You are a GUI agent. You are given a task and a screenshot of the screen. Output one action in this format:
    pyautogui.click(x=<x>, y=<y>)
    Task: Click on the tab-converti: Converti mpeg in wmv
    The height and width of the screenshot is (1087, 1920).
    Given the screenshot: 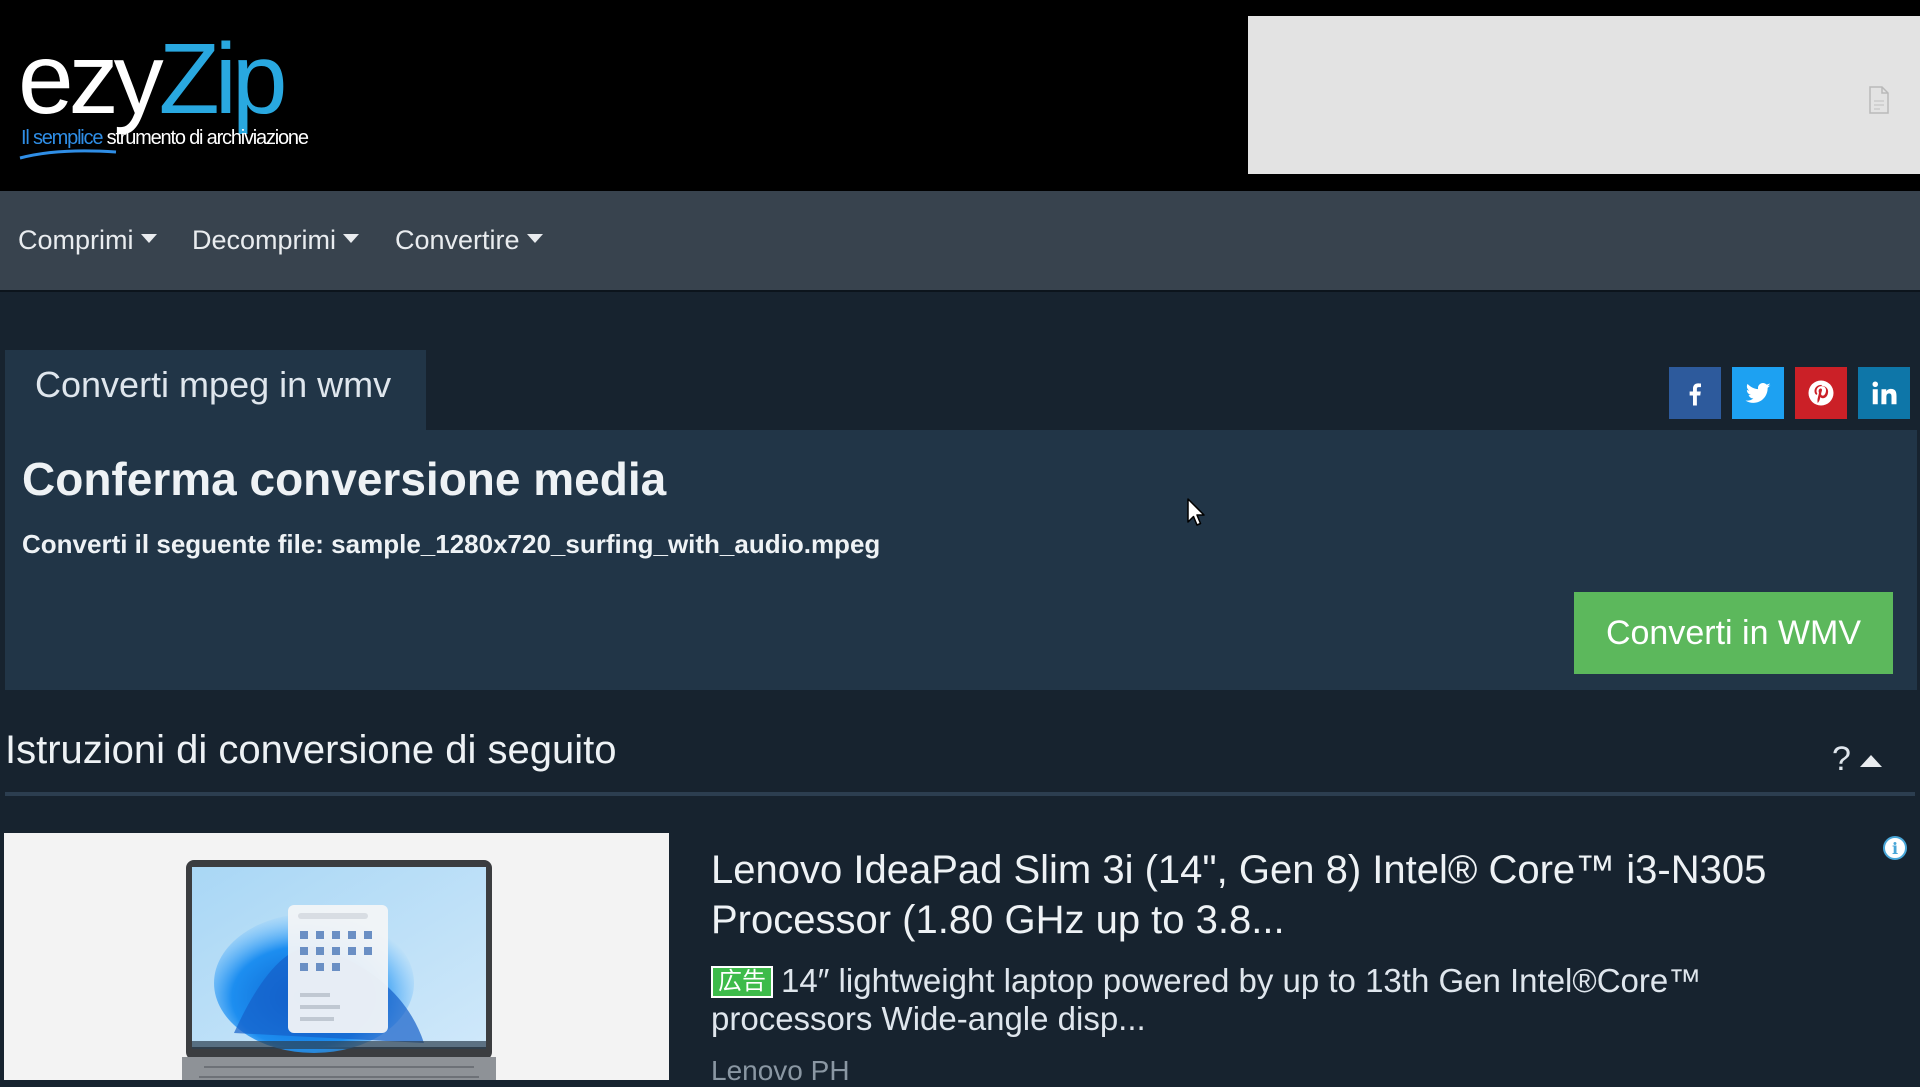 What is the action you would take?
    pyautogui.click(x=215, y=390)
    